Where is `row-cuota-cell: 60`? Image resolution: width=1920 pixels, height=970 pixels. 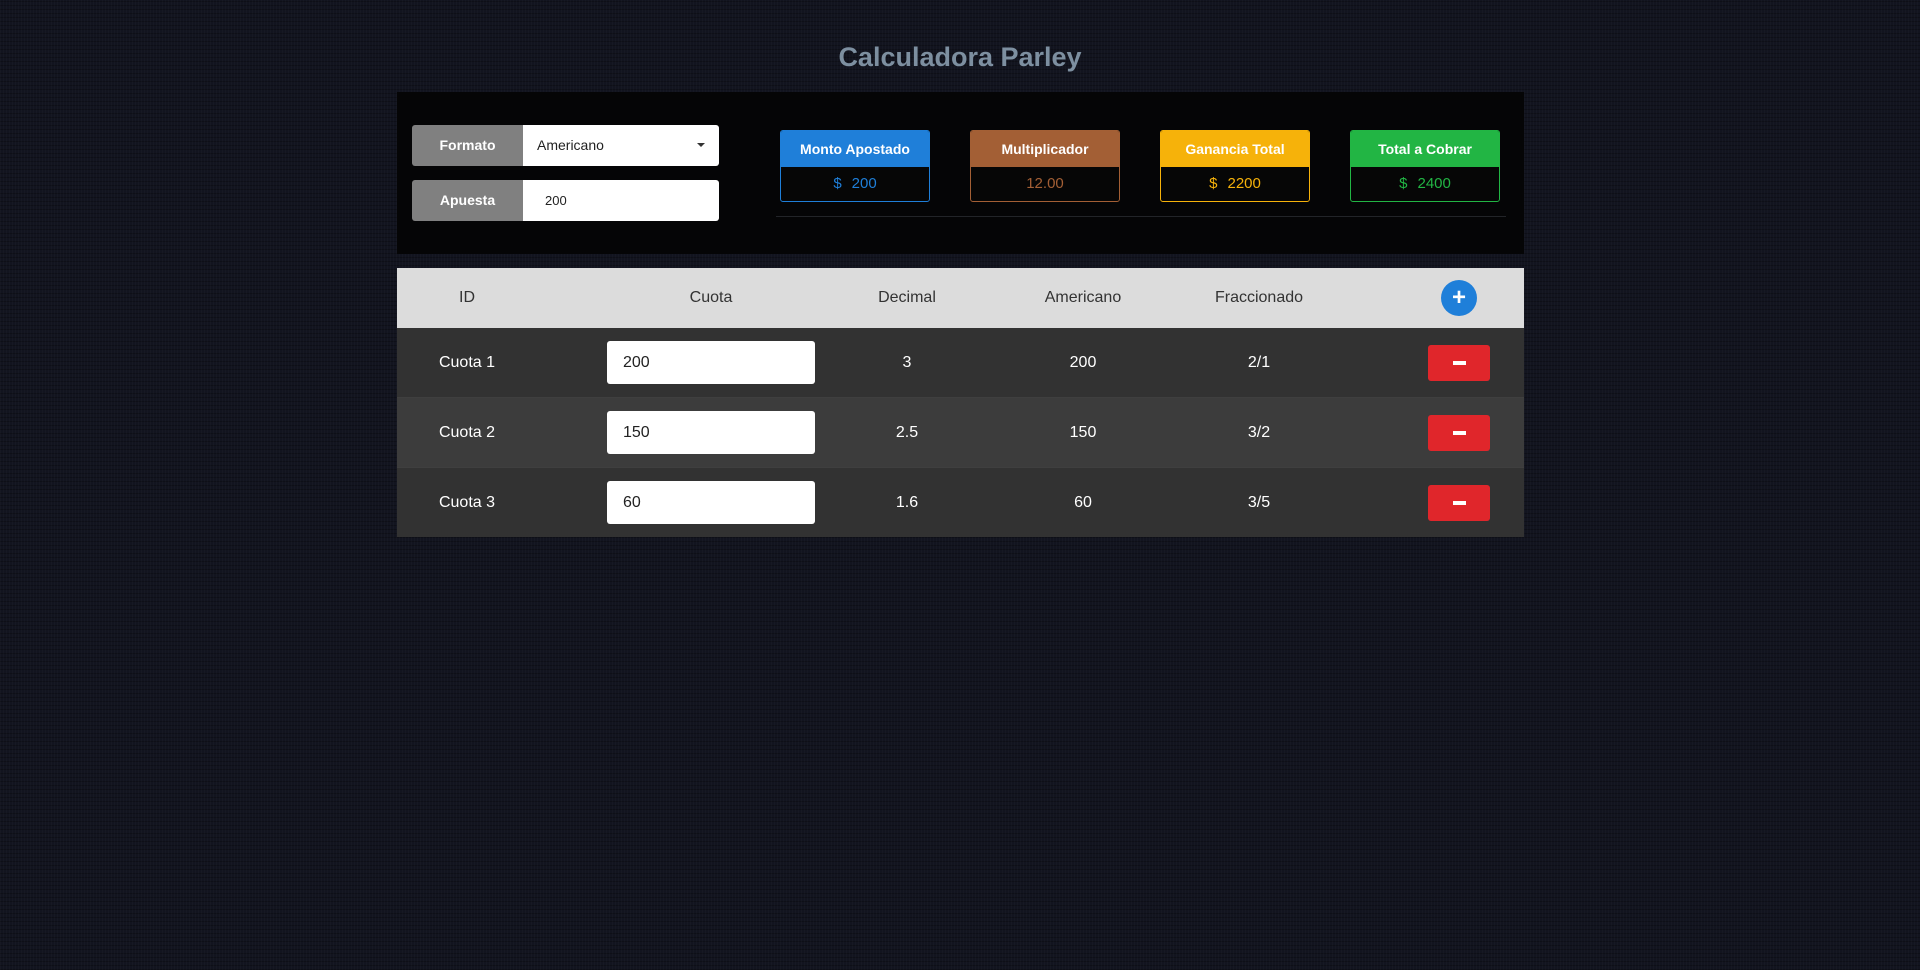 row-cuota-cell: 60 is located at coordinates (711, 502).